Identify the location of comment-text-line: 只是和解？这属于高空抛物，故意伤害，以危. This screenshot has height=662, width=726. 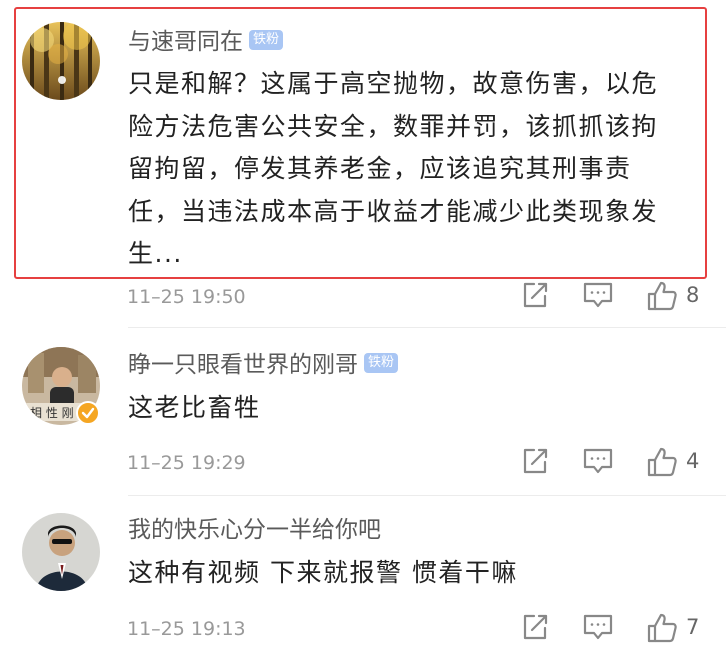
(393, 83).